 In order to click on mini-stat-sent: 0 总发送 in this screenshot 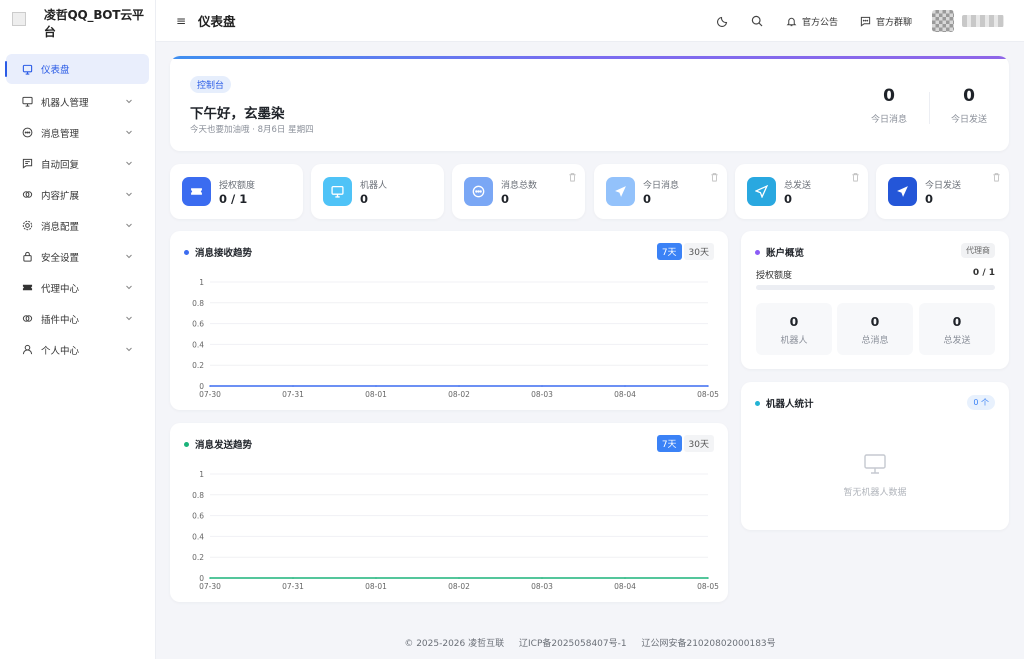, I will do `click(957, 329)`.